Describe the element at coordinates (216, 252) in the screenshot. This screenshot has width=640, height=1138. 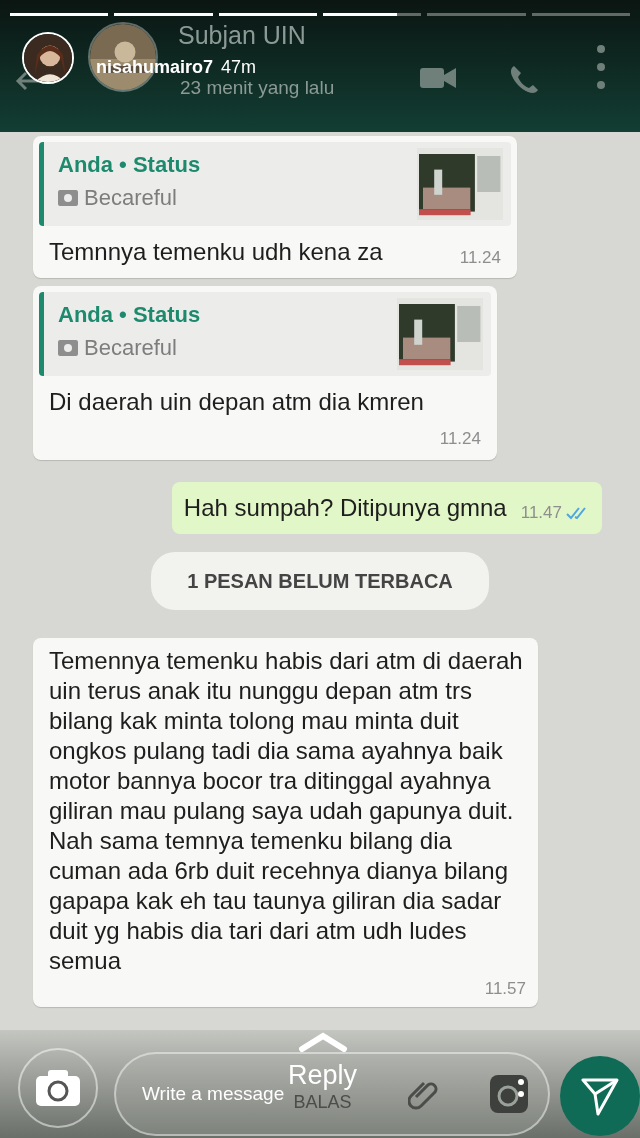
I see `message-text: Temnnya temenku udh kena za` at that location.